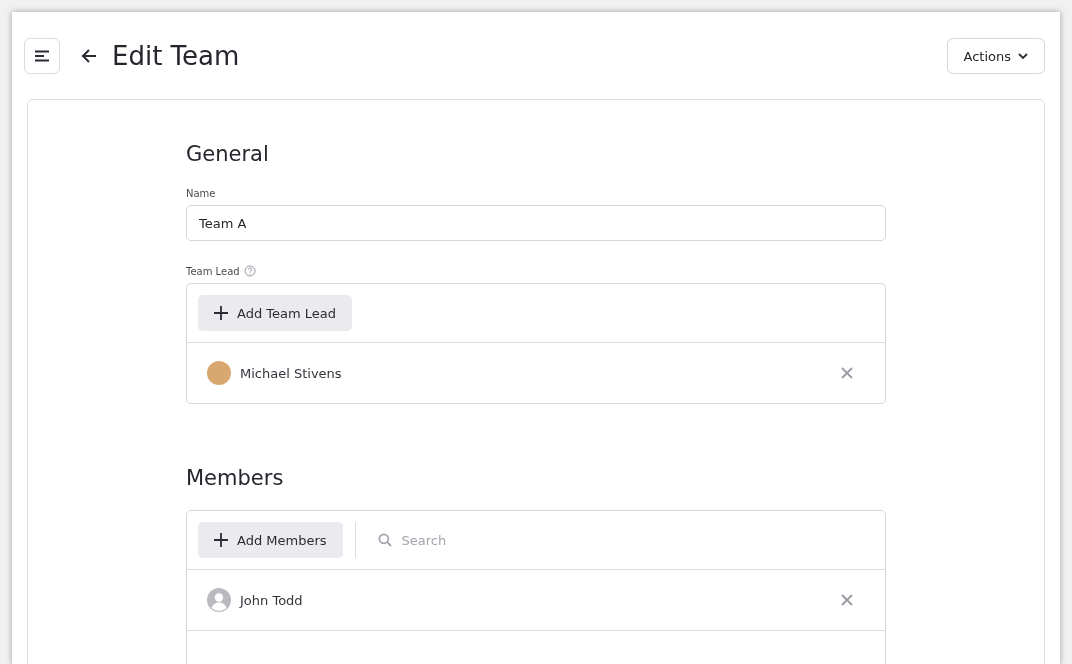 Image resolution: width=1072 pixels, height=664 pixels. I want to click on menu-button, so click(42, 56).